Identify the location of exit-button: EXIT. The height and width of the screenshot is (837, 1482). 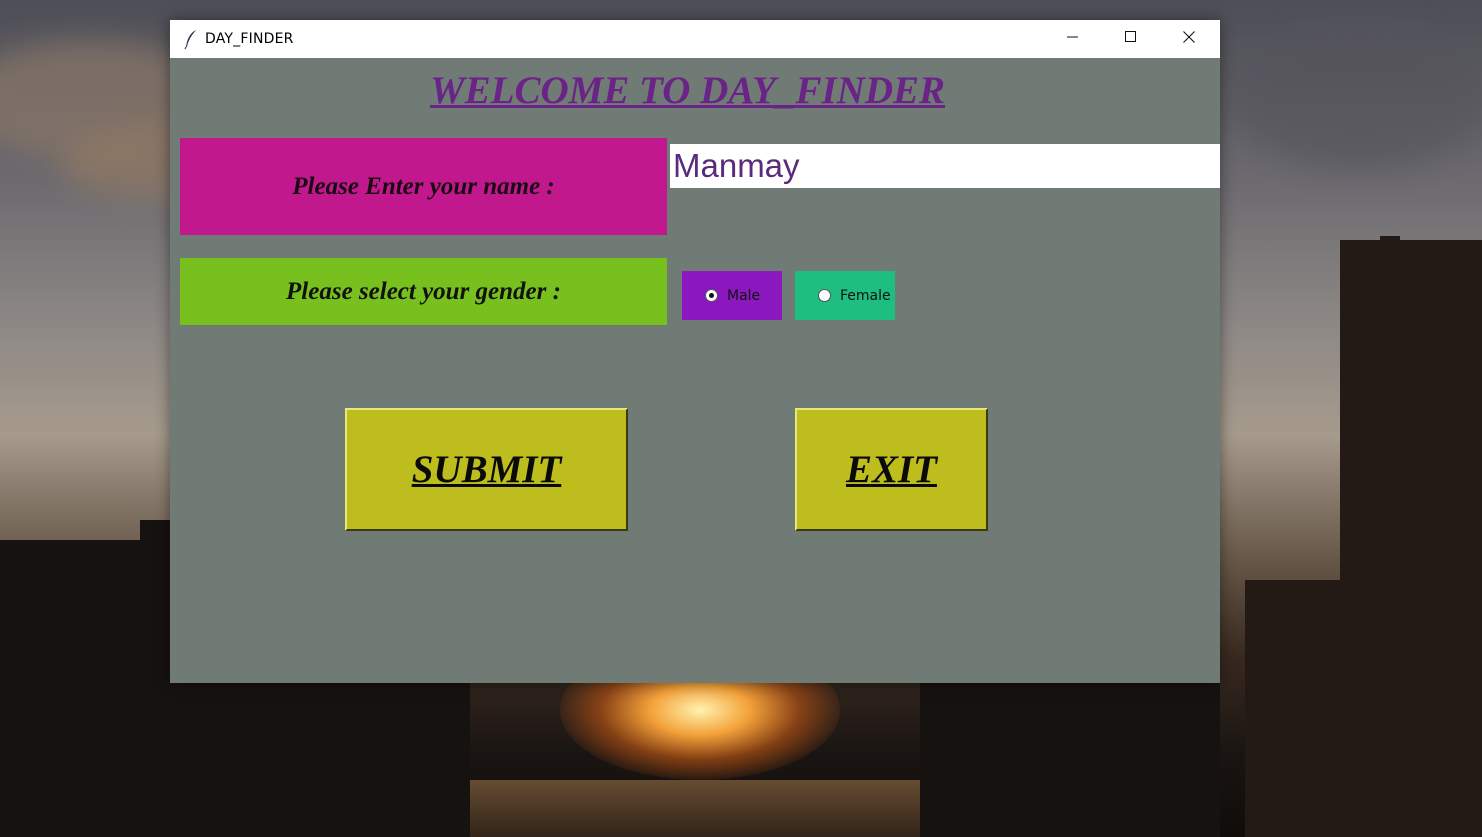
(891, 469).